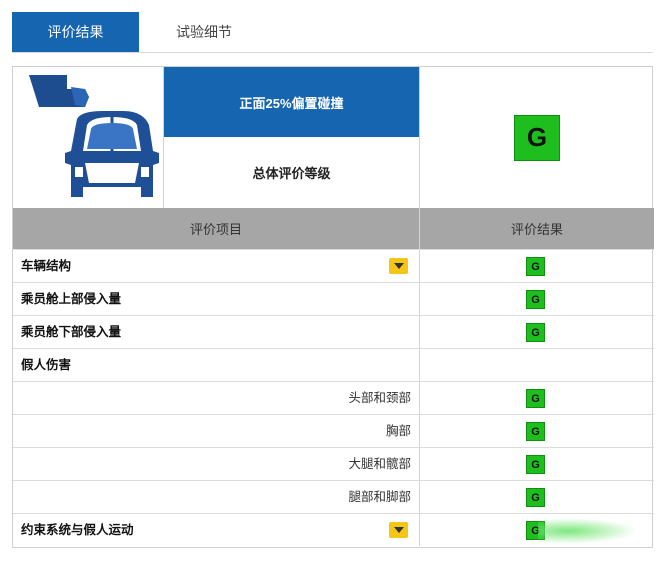  Describe the element at coordinates (379, 464) in the screenshot. I see `row-label: 大腿和髋部` at that location.